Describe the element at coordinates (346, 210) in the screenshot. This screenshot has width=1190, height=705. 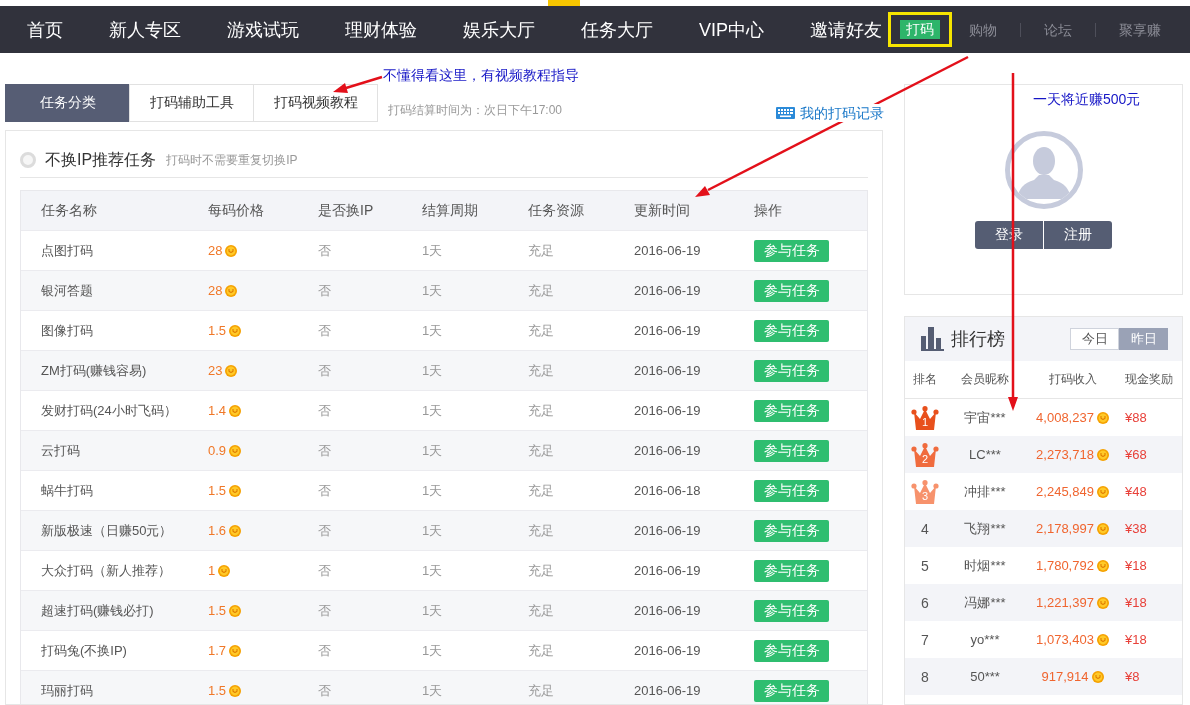
I see `column-header: 是否换IP` at that location.